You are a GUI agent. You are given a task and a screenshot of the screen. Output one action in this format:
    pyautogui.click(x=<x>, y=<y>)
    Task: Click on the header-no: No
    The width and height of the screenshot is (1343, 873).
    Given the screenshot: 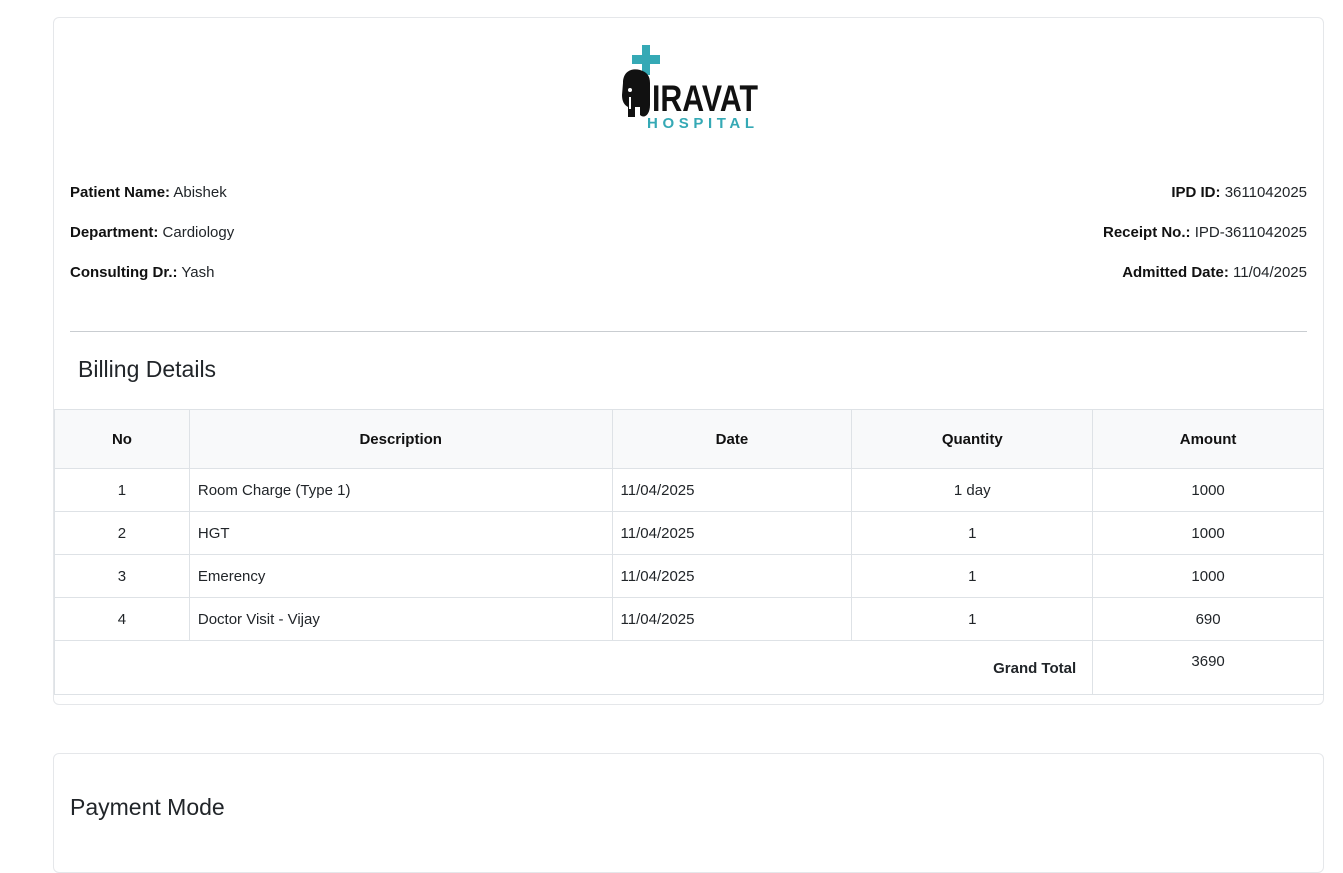 What is the action you would take?
    pyautogui.click(x=122, y=439)
    